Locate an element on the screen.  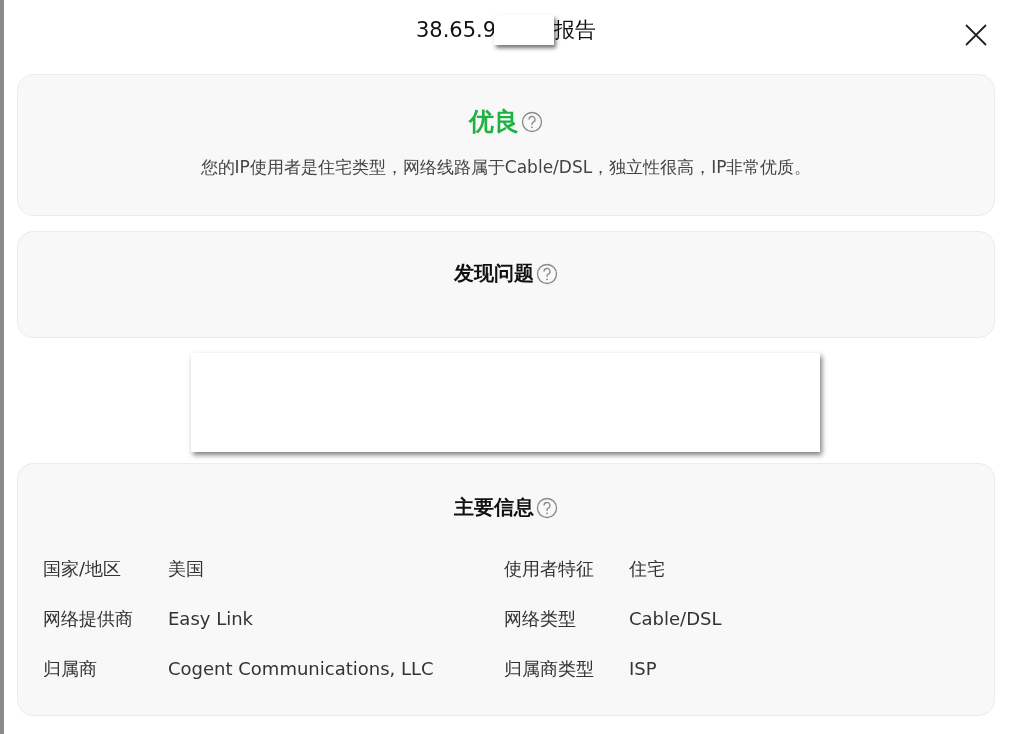
field-label: 使用者特征 is located at coordinates (549, 569).